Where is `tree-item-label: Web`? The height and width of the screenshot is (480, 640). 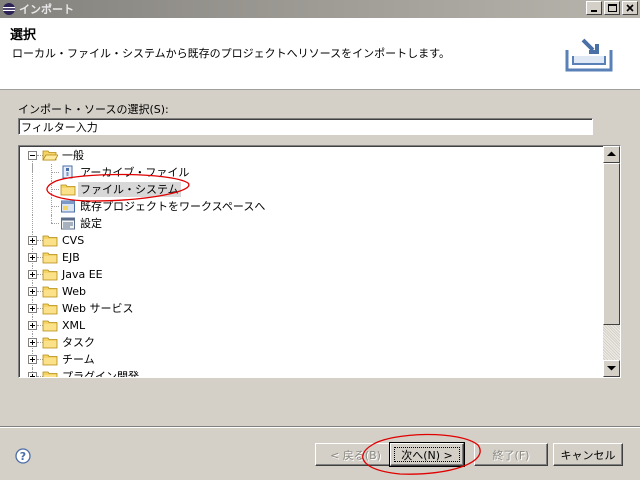 tree-item-label: Web is located at coordinates (74, 291).